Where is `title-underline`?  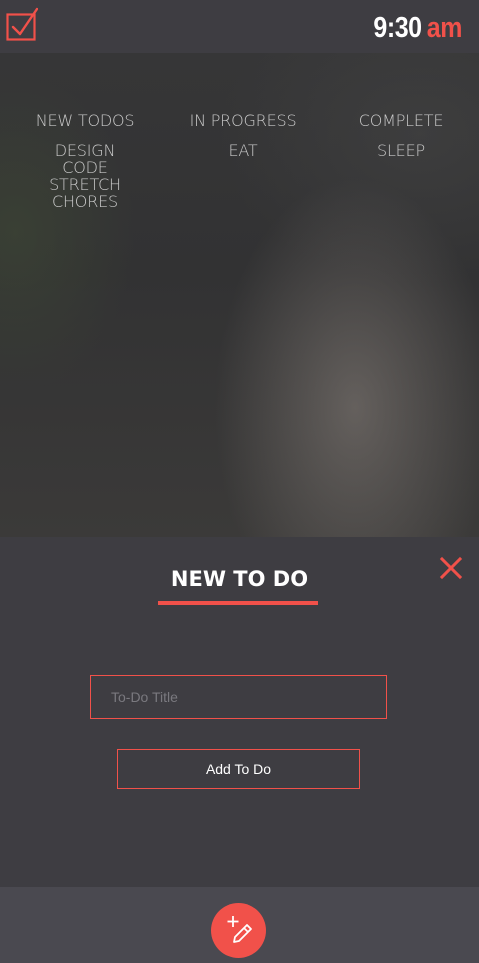
title-underline is located at coordinates (238, 603).